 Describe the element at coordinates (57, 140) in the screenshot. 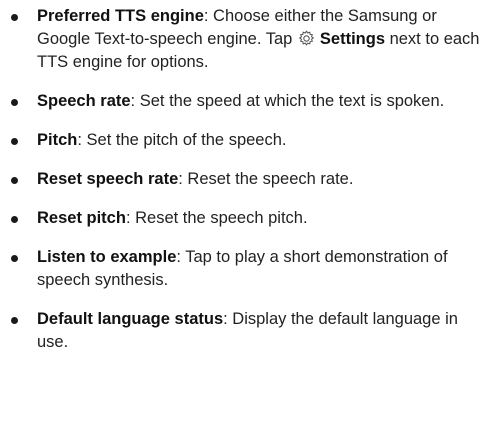

I see `item-term: Pitch` at that location.